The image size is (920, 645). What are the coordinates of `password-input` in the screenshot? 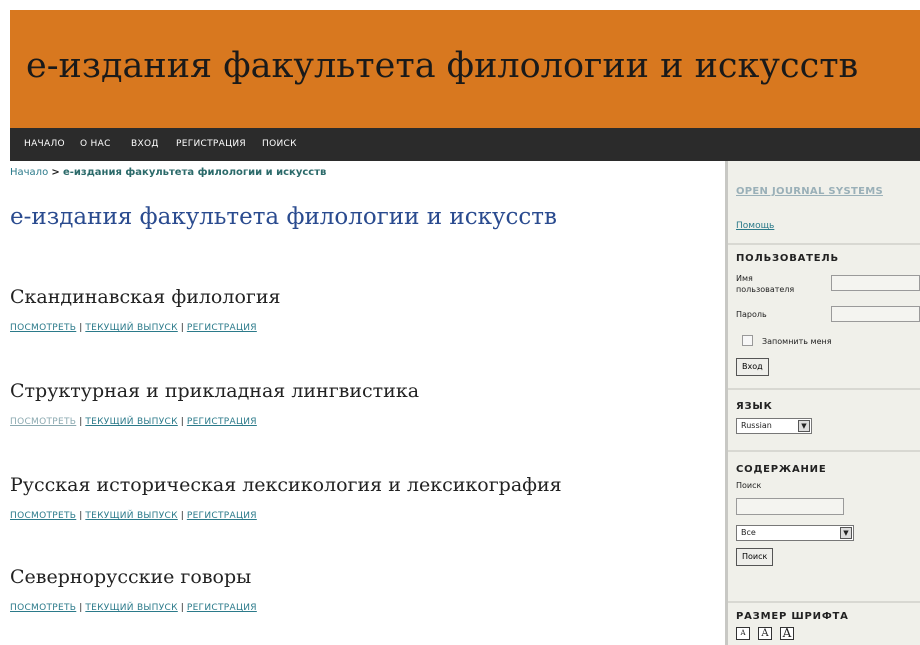 It's located at (875, 314).